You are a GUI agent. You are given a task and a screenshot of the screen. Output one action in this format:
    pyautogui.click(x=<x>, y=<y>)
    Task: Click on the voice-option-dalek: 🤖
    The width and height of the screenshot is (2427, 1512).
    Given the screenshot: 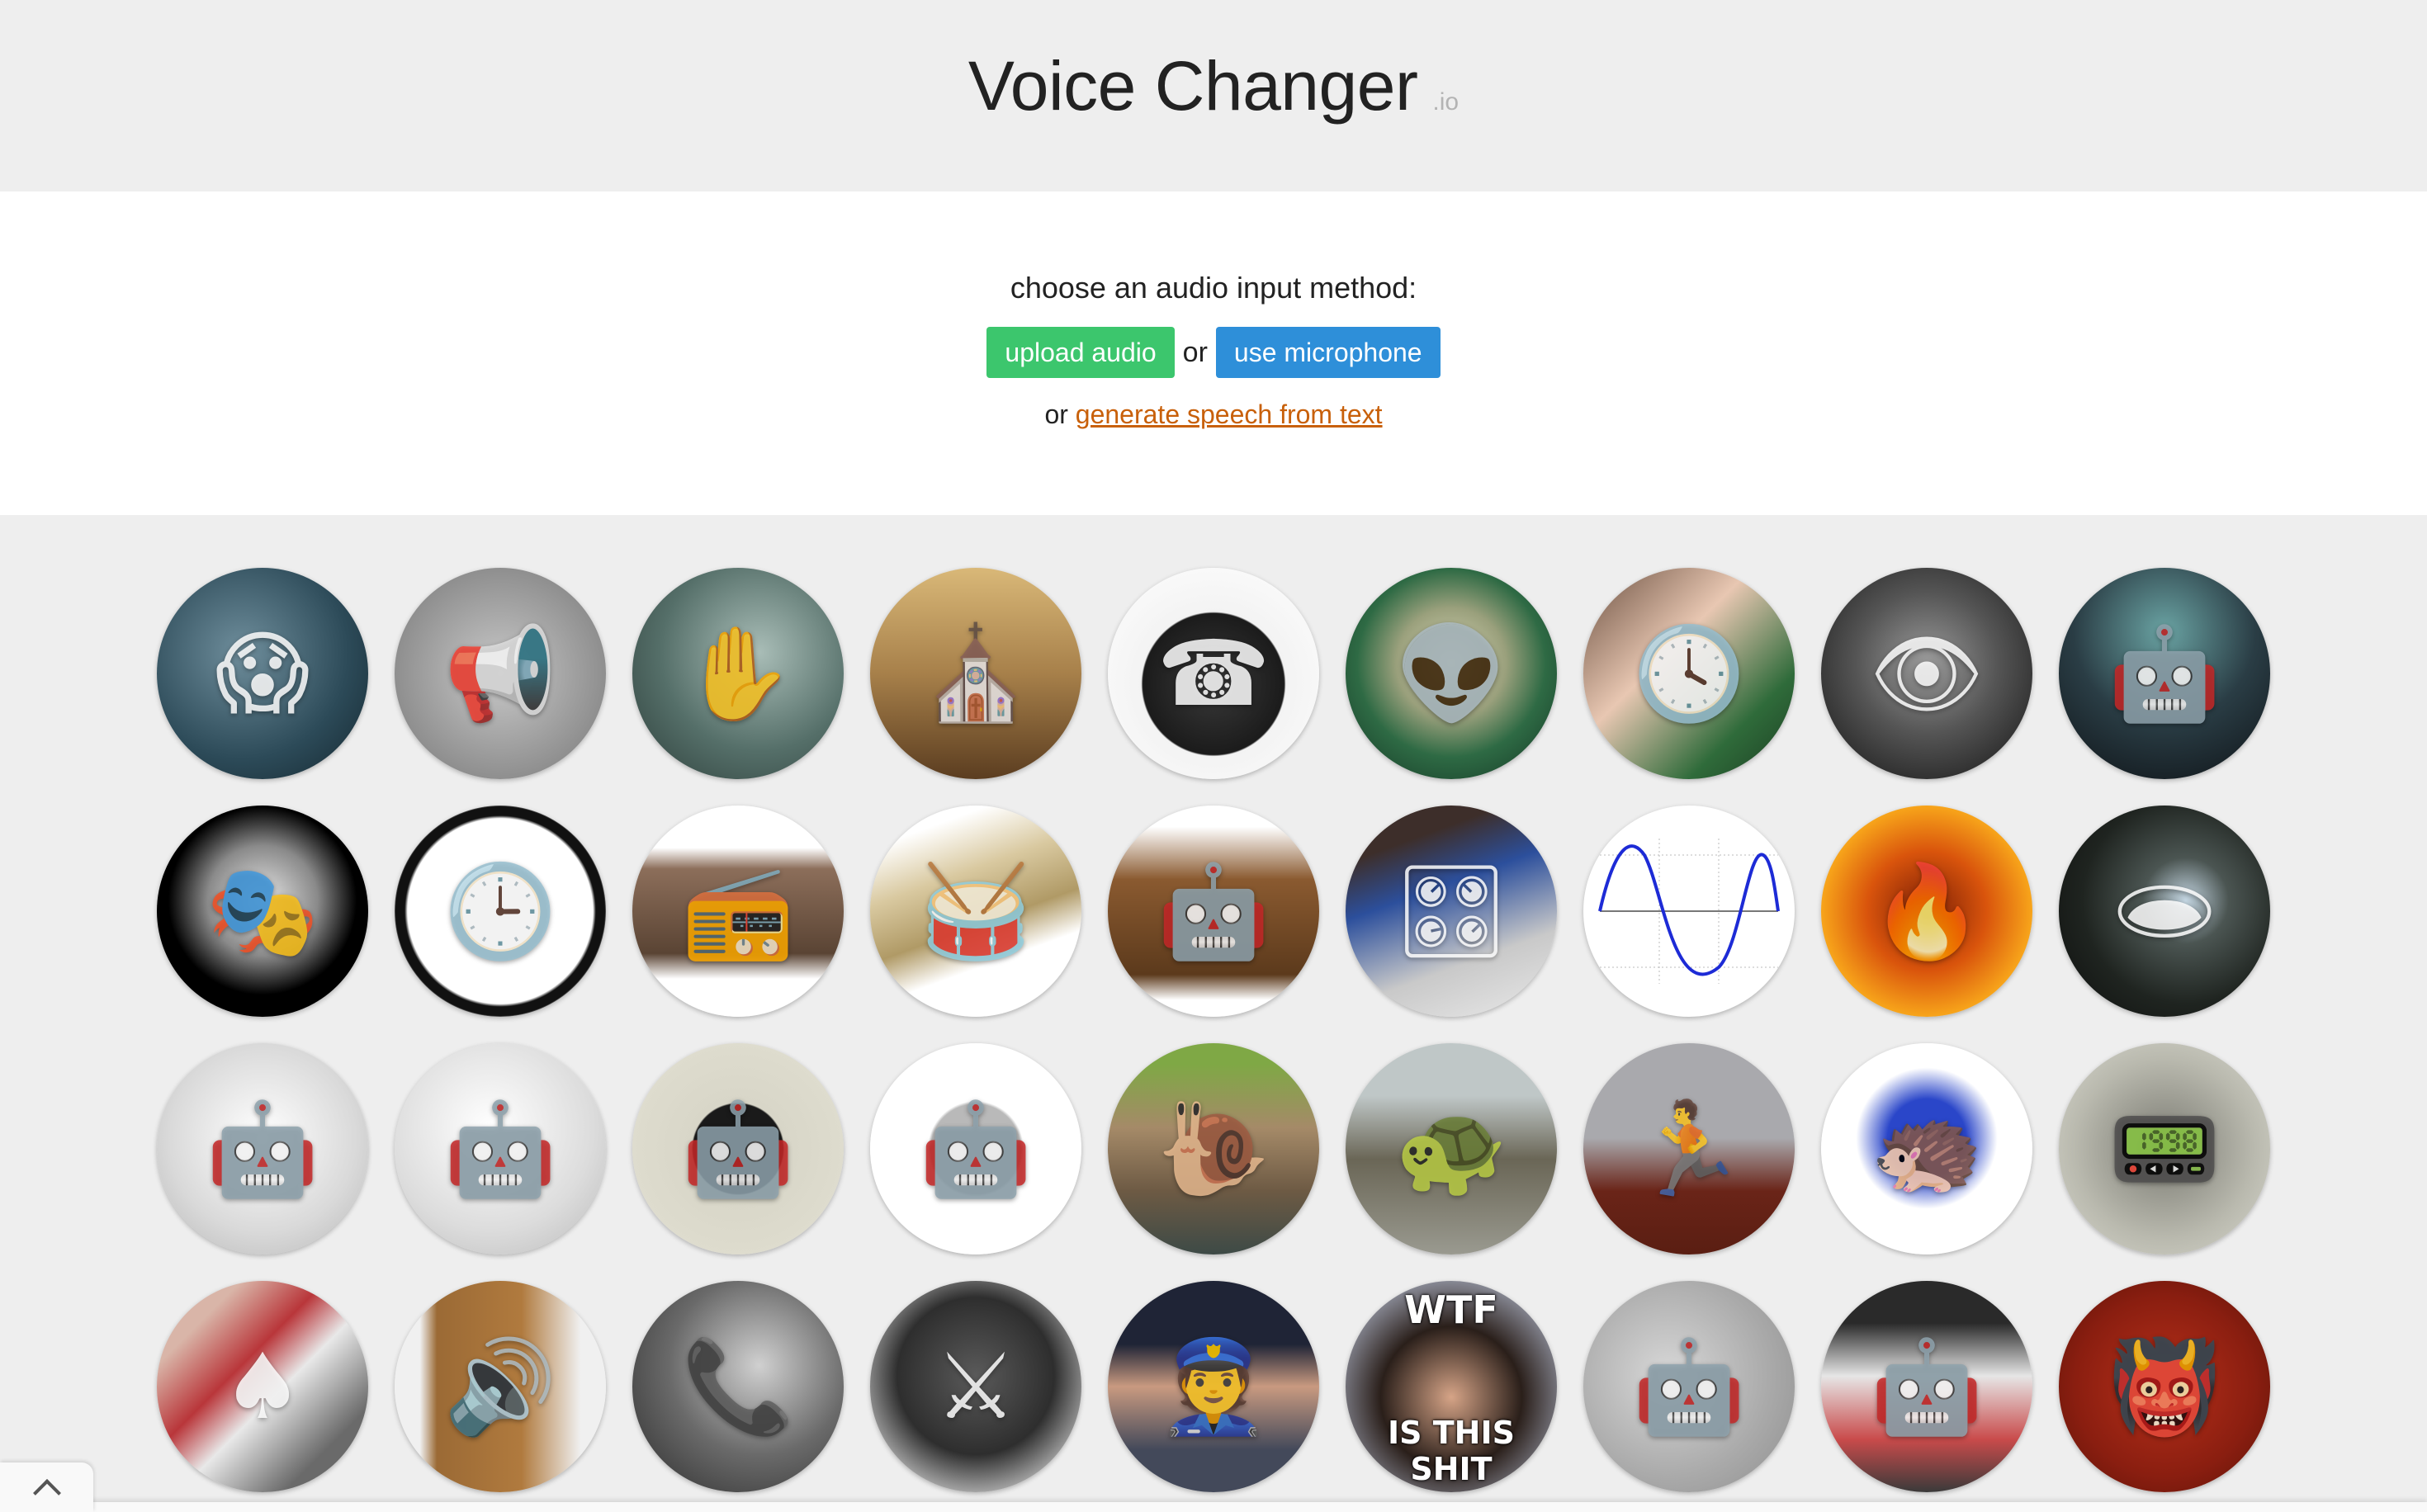 What is the action you would take?
    pyautogui.click(x=1213, y=911)
    